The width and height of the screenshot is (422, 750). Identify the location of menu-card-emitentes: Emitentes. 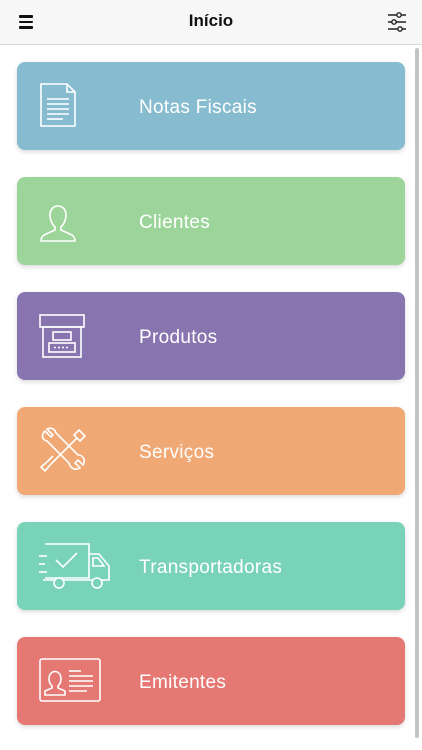
(211, 681).